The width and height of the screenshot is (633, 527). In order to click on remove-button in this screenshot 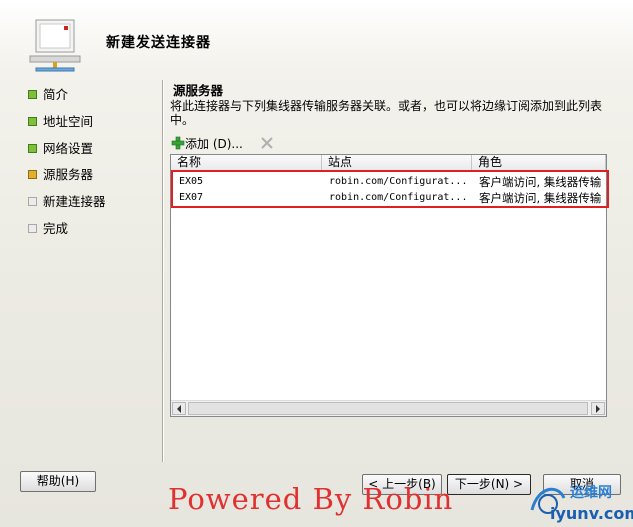, I will do `click(267, 143)`.